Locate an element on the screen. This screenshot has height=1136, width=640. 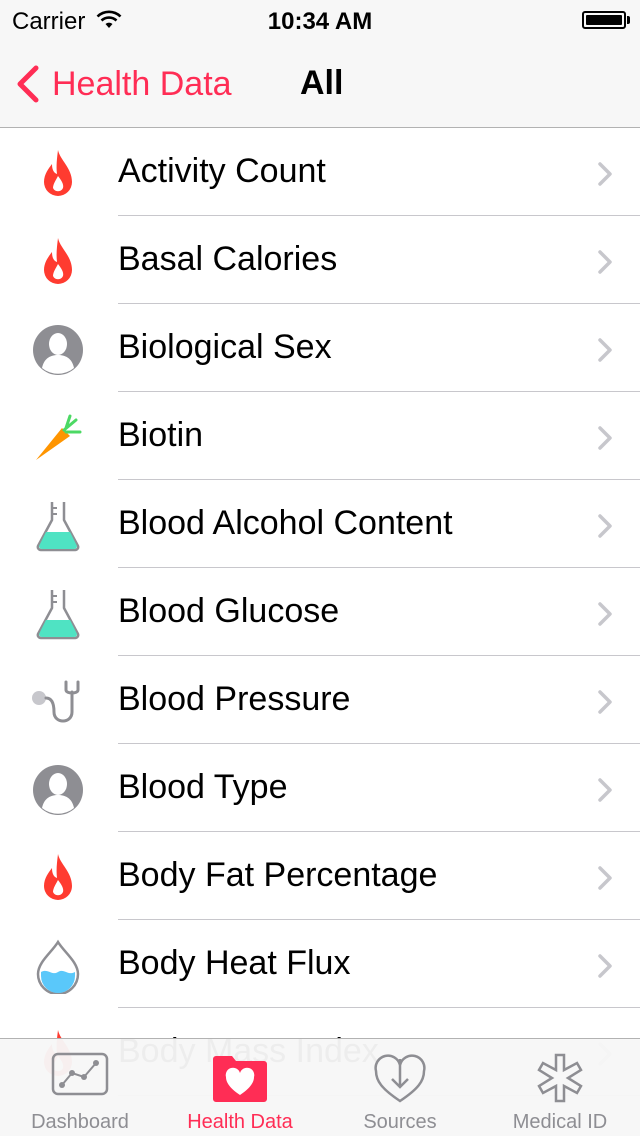
medical-star-icon is located at coordinates (560, 1078).